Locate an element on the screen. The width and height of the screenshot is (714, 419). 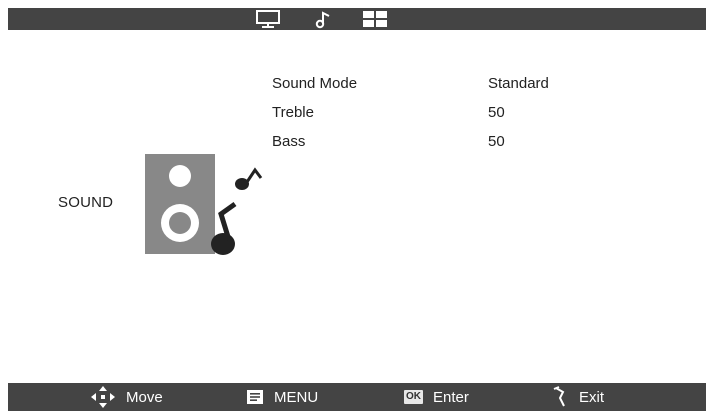
hint-exit: Exit is located at coordinates (577, 397).